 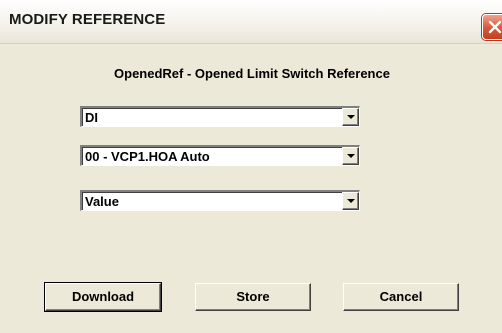 I want to click on type-dropdown-arrow-button, so click(x=350, y=117).